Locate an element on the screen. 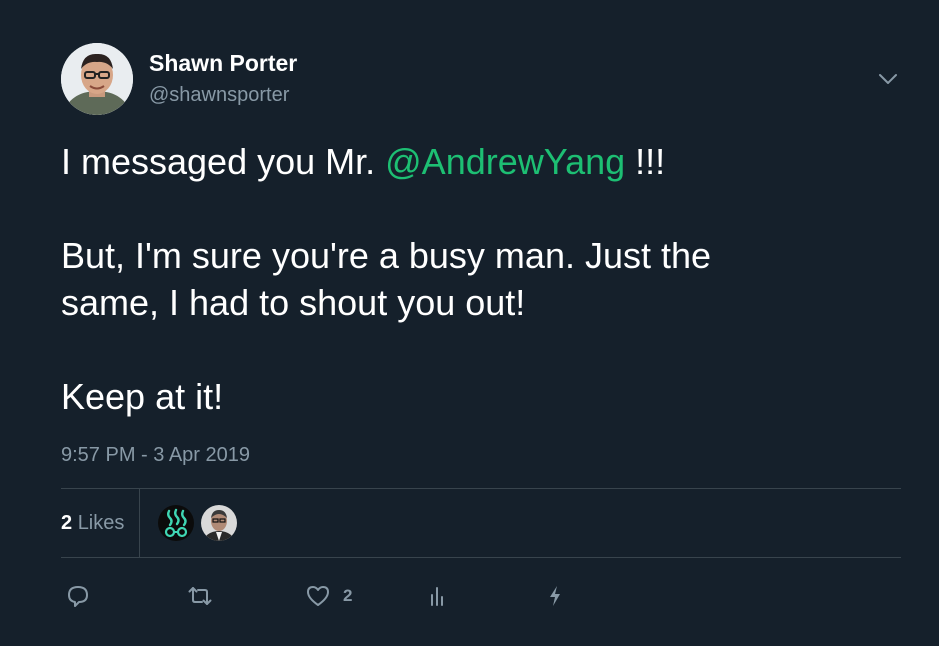 Image resolution: width=939 pixels, height=646 pixels. likes-number: 2 is located at coordinates (67, 523).